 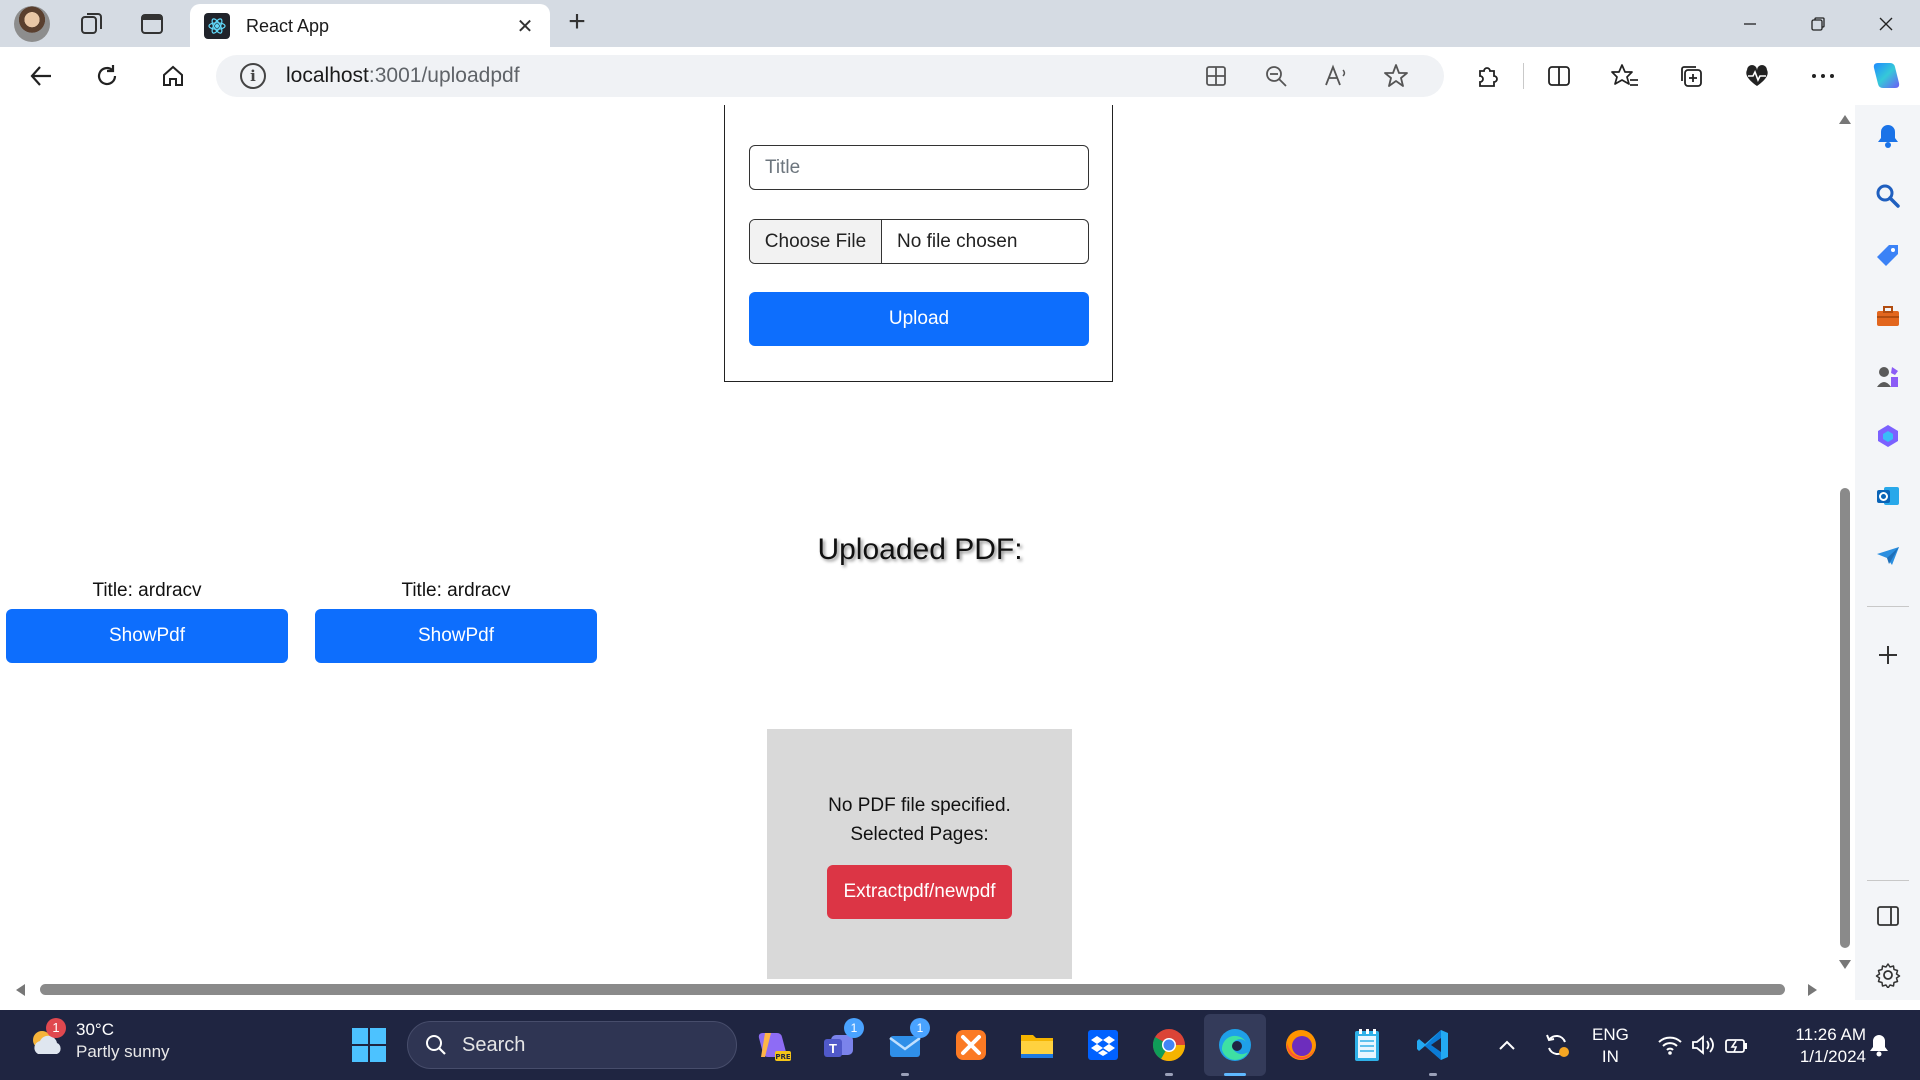 What do you see at coordinates (960, 24) in the screenshot?
I see `browser-titlebar: React App ✕ +` at bounding box center [960, 24].